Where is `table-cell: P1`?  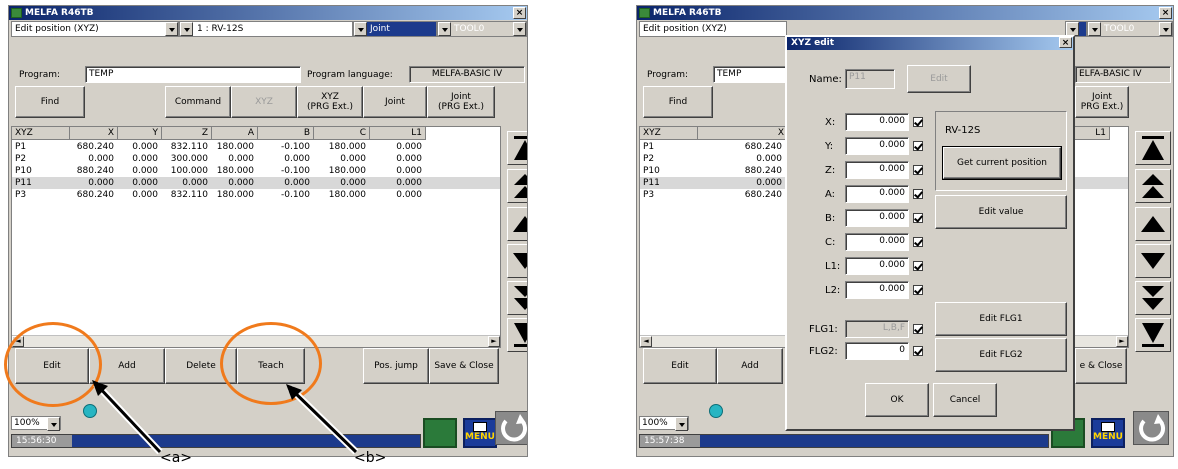
table-cell: P1 is located at coordinates (649, 147).